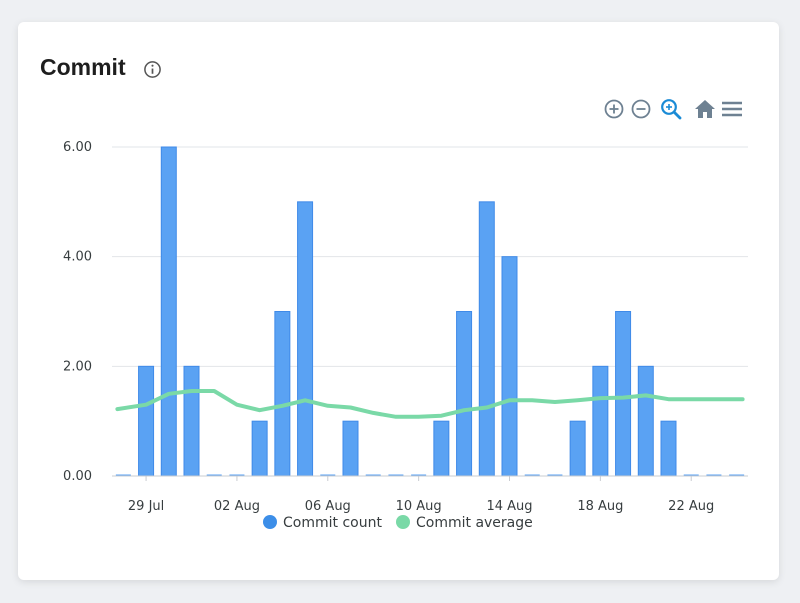 Image resolution: width=800 pixels, height=603 pixels. I want to click on x-tick-label: 22 Aug, so click(691, 506).